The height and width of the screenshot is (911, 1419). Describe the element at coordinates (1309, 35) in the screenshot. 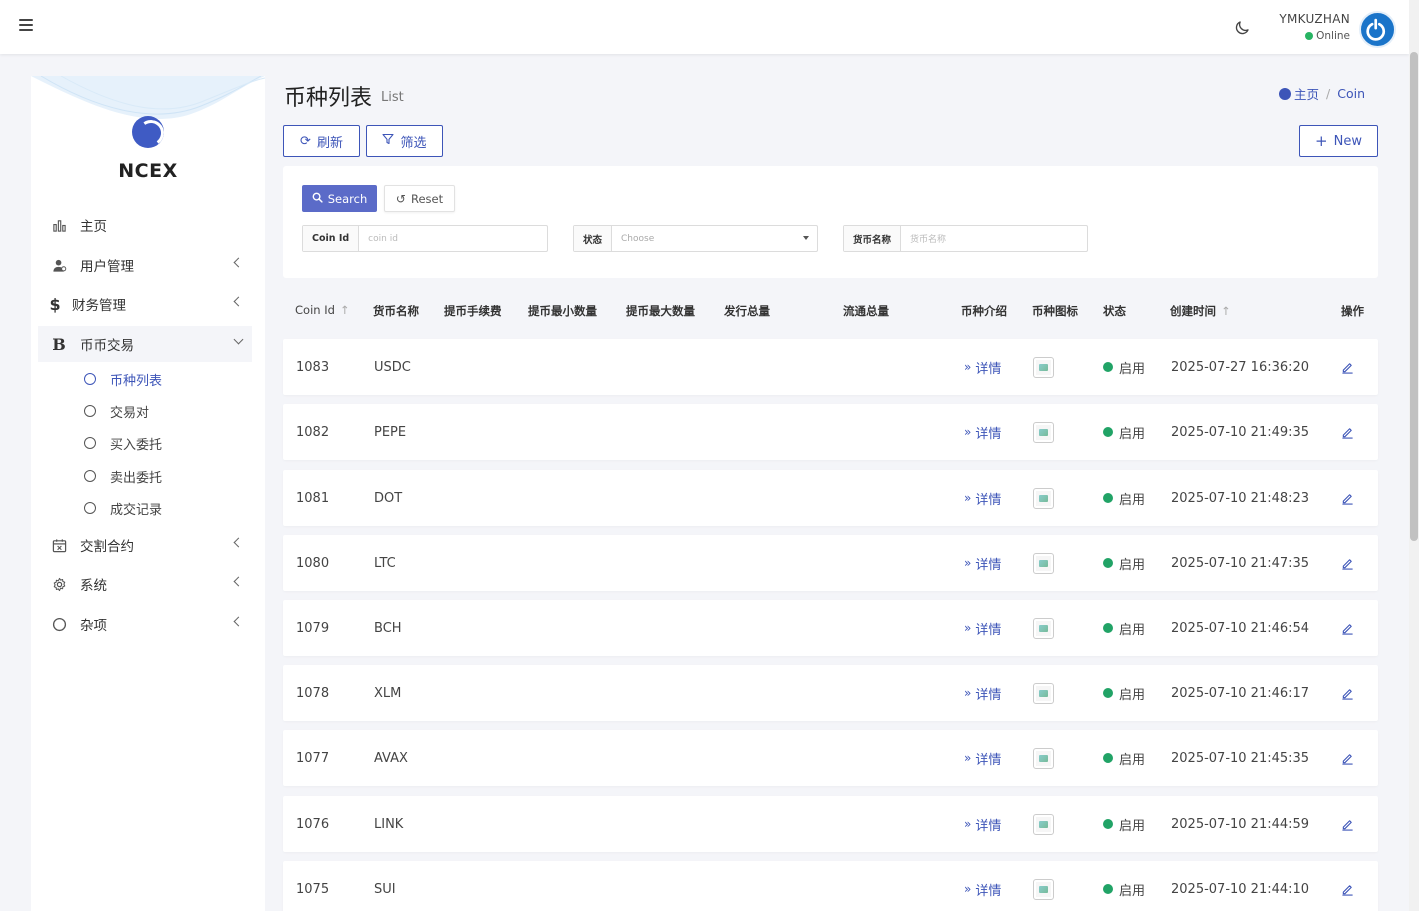

I see `online-dot-icon` at that location.